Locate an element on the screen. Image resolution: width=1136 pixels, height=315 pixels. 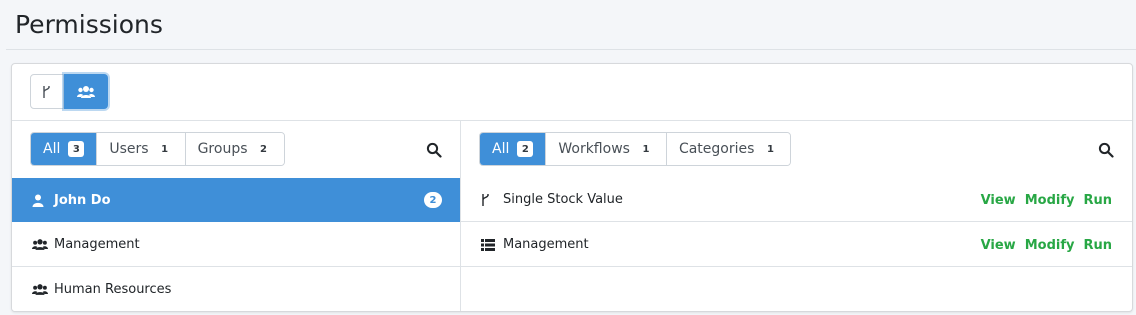
principal-row-john-do: John Do 2 is located at coordinates (236, 200).